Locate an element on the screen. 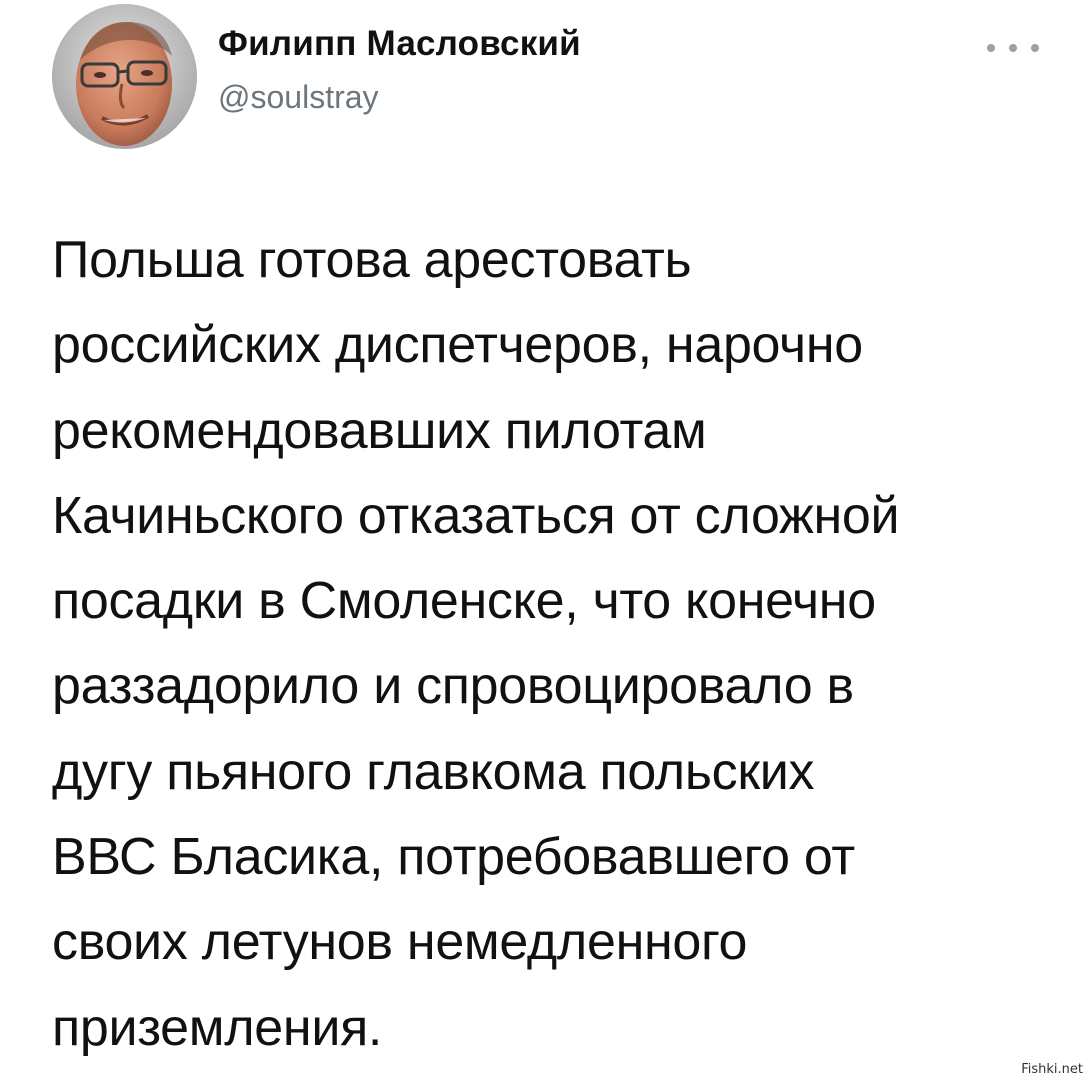 The width and height of the screenshot is (1089, 1080). more-options-icon is located at coordinates (1013, 48).